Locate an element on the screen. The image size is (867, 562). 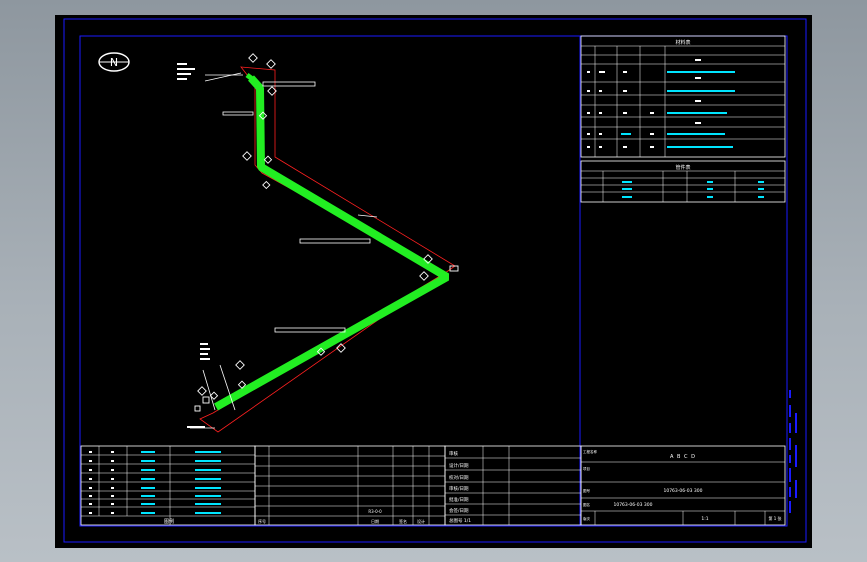
approval-label-4: 审核/日期 is located at coordinates (459, 488).